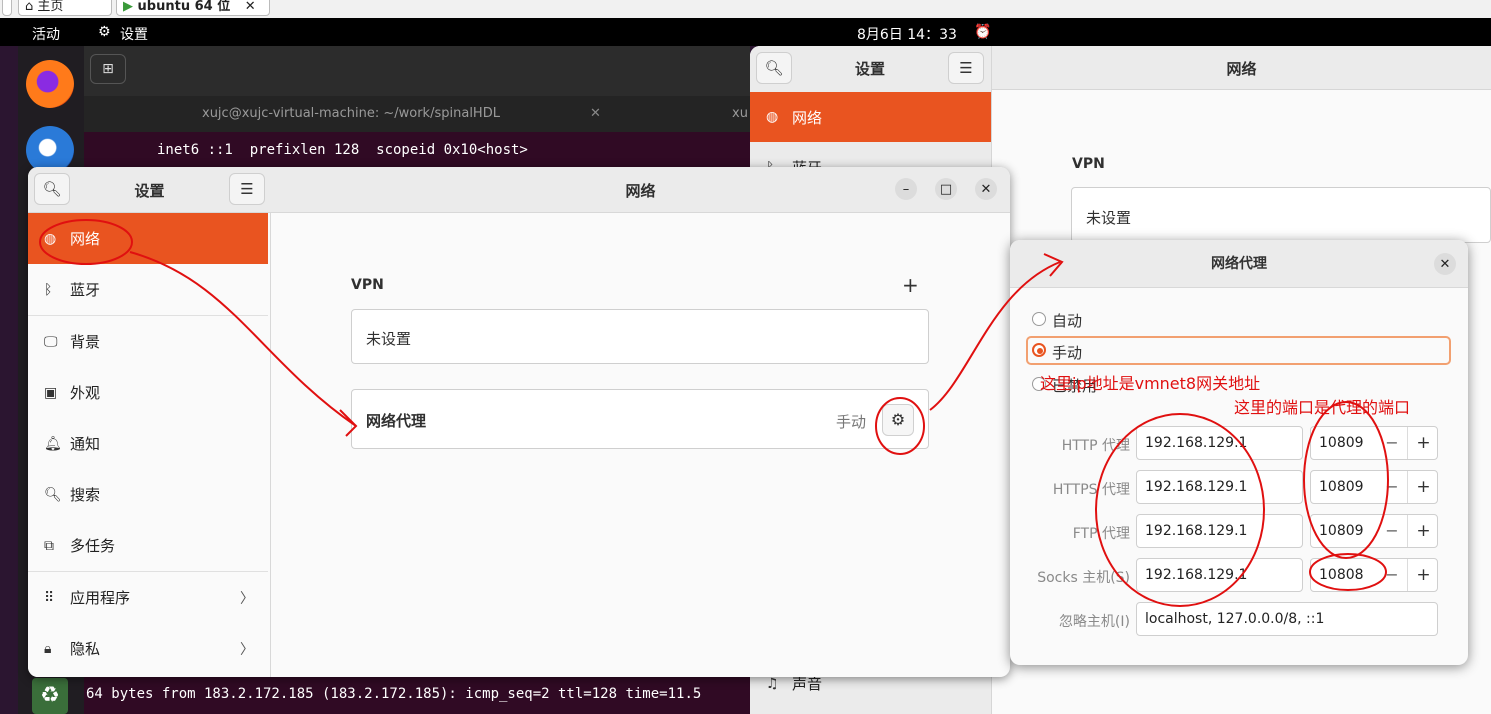 The image size is (1491, 714). Describe the element at coordinates (1348, 572) in the screenshot. I see `annotation-circle-socks-port` at that location.